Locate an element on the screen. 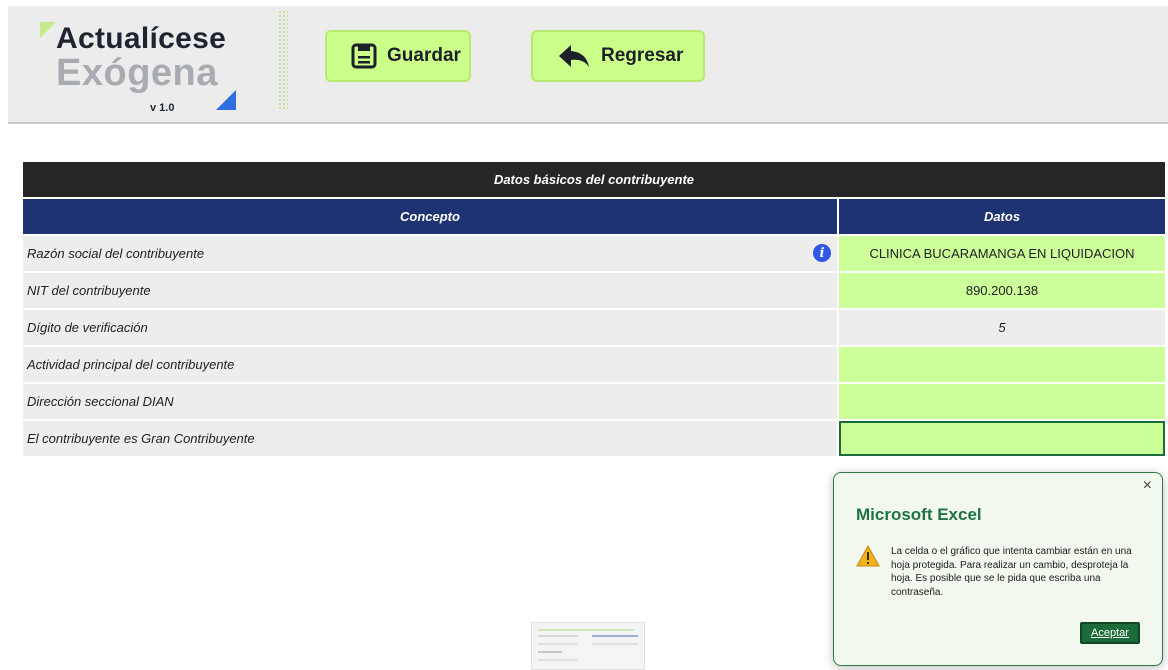 This screenshot has width=1168, height=670. column-header-datos: Datos is located at coordinates (1002, 216).